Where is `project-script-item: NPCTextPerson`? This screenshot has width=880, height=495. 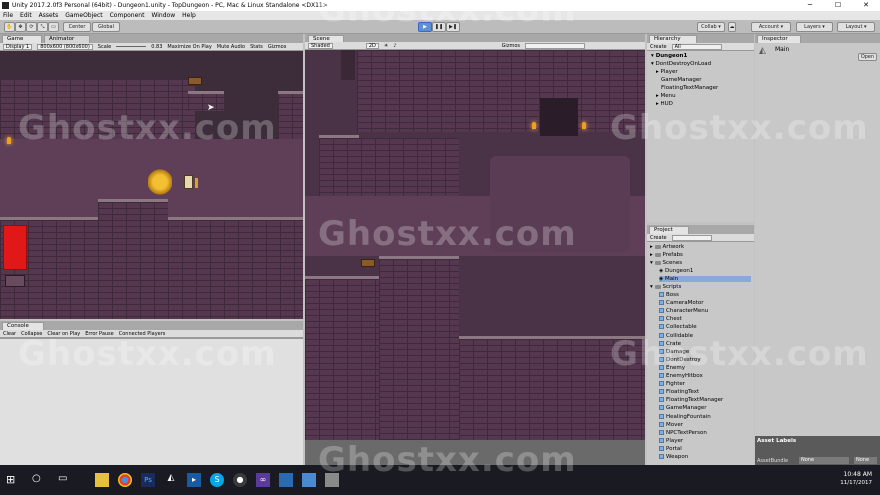 project-script-item: NPCTextPerson is located at coordinates (683, 432).